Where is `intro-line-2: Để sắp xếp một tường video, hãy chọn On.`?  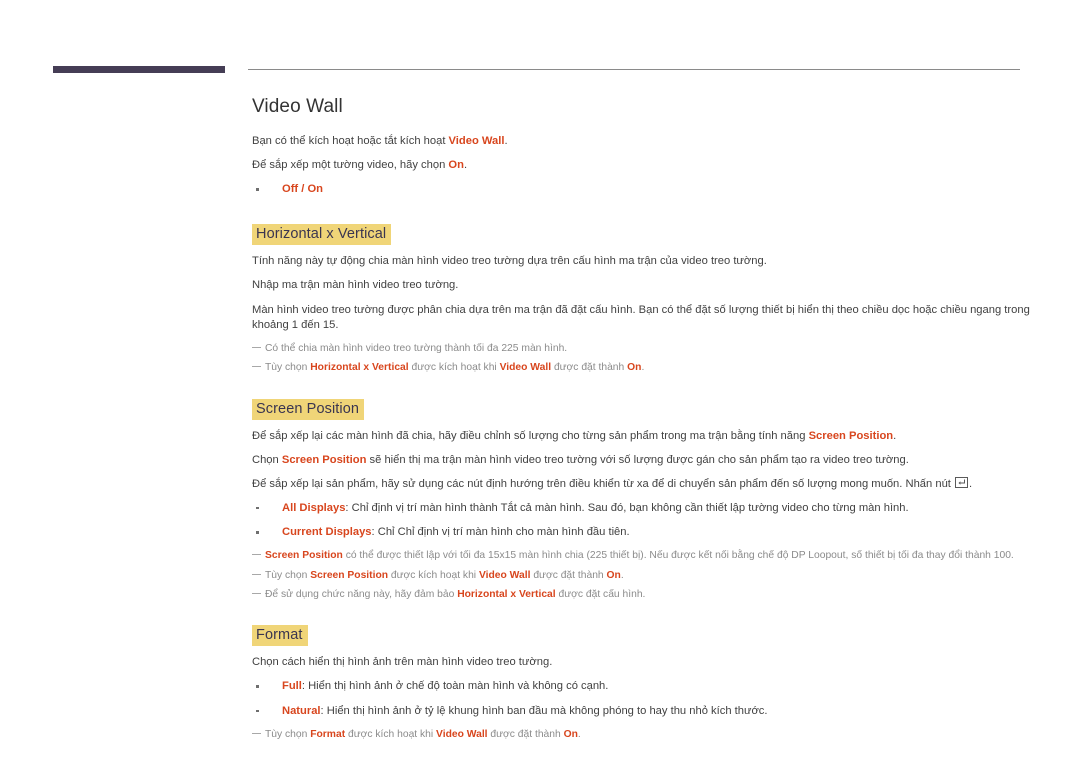
intro-line-2: Để sắp xếp một tường video, hãy chọn On. is located at coordinates (647, 165).